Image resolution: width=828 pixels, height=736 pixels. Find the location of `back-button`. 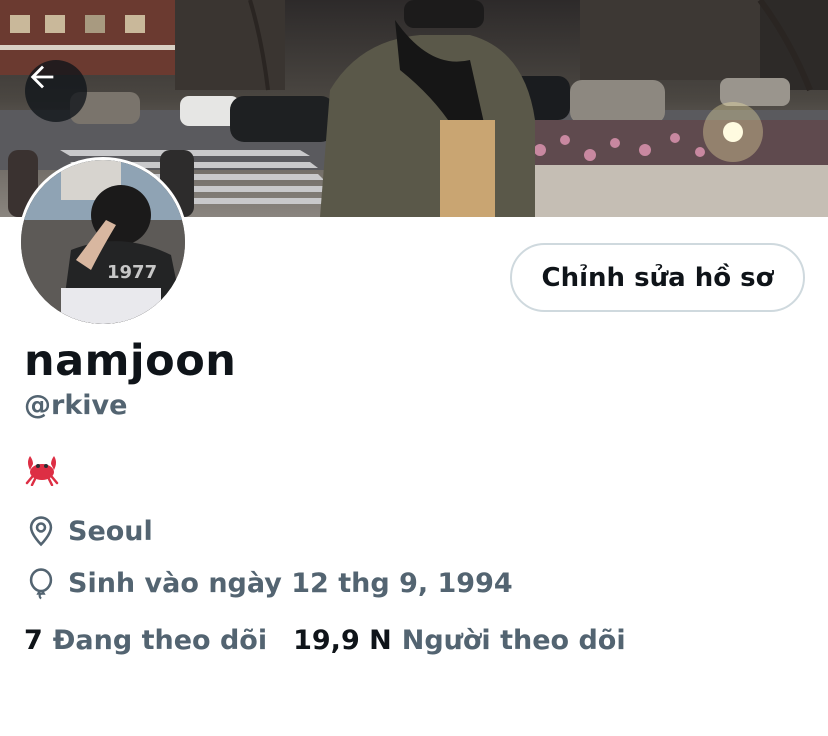

back-button is located at coordinates (56, 91).